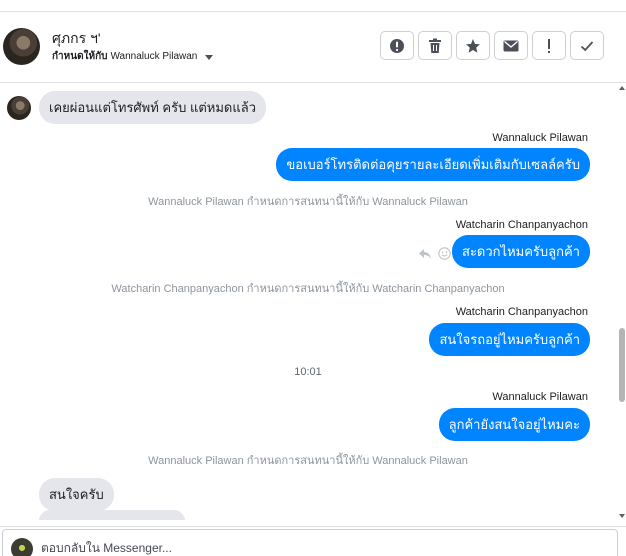 The width and height of the screenshot is (626, 556). I want to click on contact-avatar, so click(21, 46).